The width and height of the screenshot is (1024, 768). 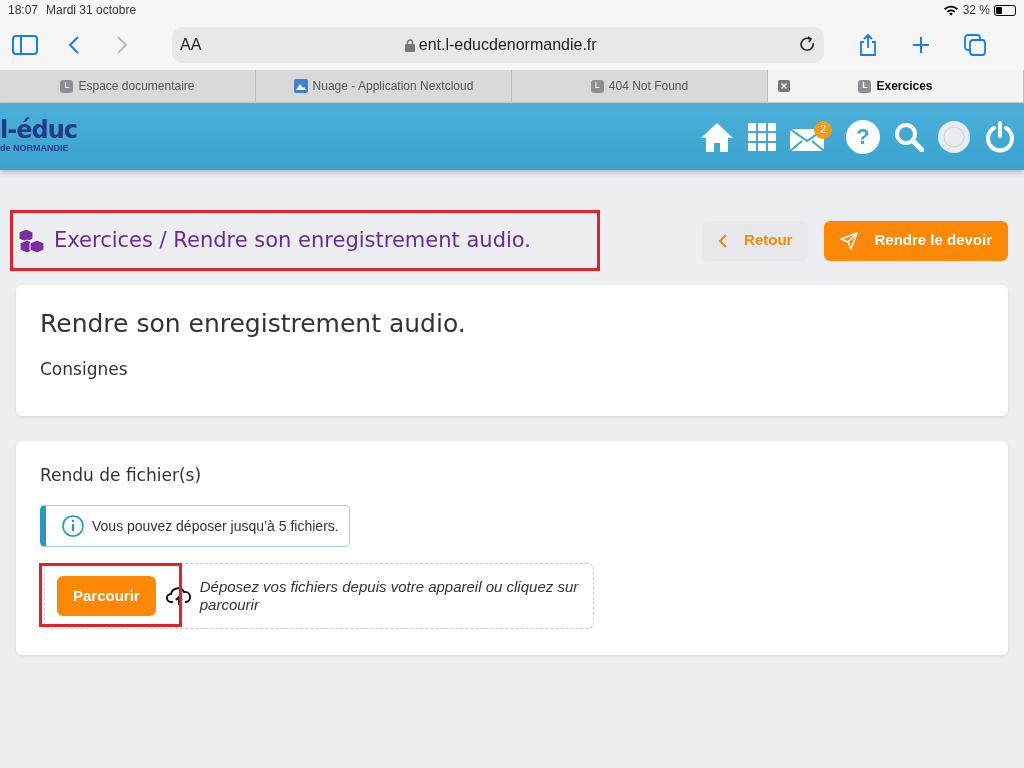 I want to click on page-title: Exercices / Rendre son enregistrement audio., so click(x=292, y=240).